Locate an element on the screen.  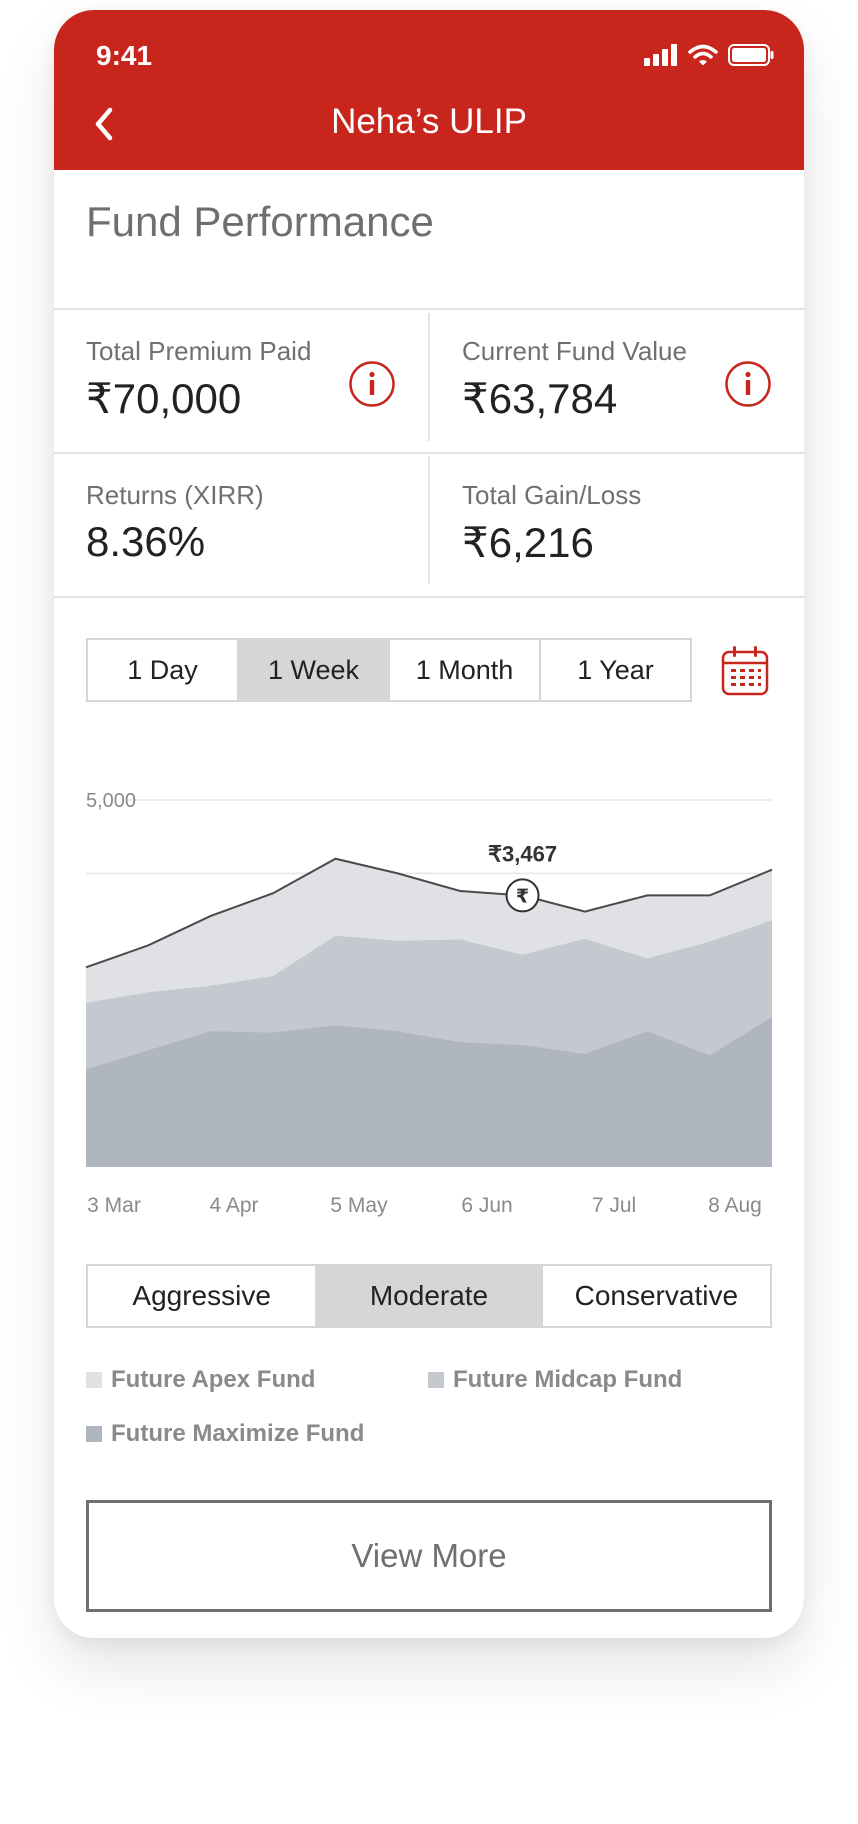
header-bar: 9:41 Neha’s ULIP is located at coordinates (429, 90).